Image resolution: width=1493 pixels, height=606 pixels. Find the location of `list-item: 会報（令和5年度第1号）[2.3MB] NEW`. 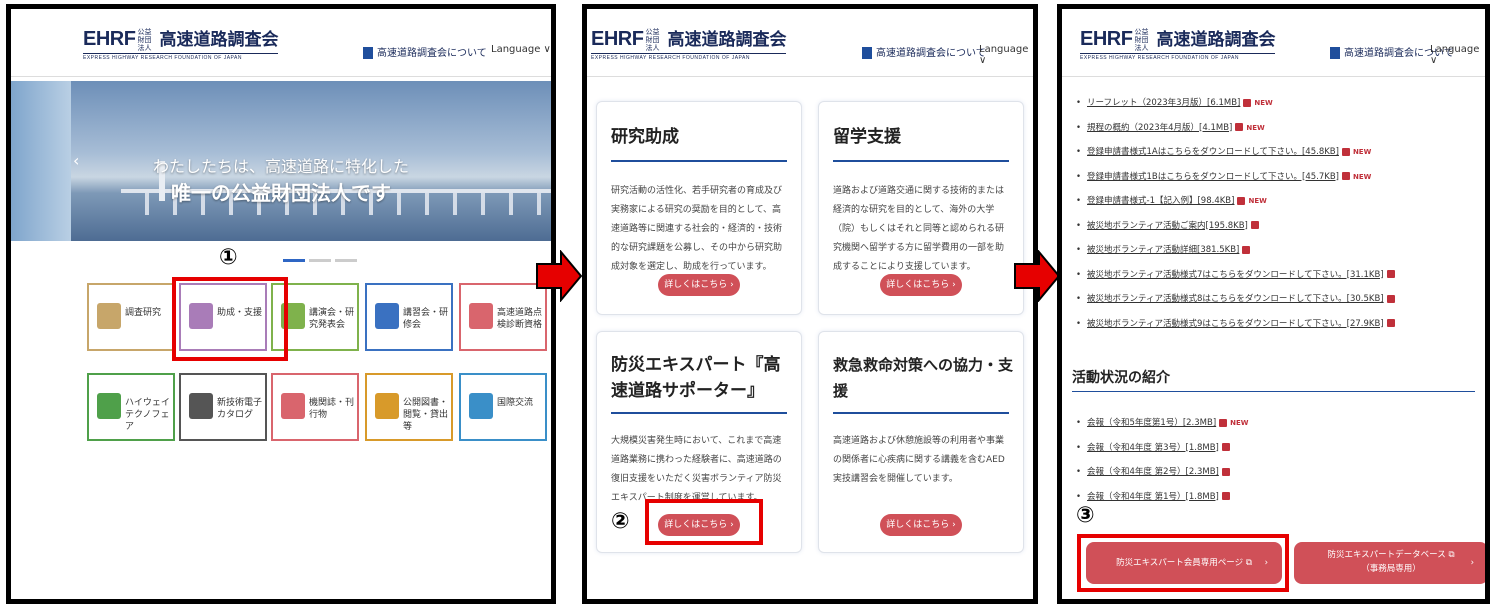

list-item: 会報（令和5年度第1号）[2.3MB] NEW is located at coordinates (1162, 423).